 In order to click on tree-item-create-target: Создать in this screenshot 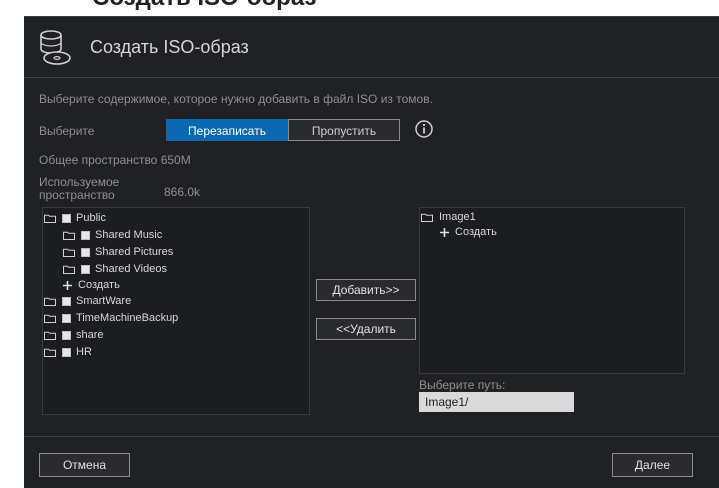, I will do `click(468, 232)`.